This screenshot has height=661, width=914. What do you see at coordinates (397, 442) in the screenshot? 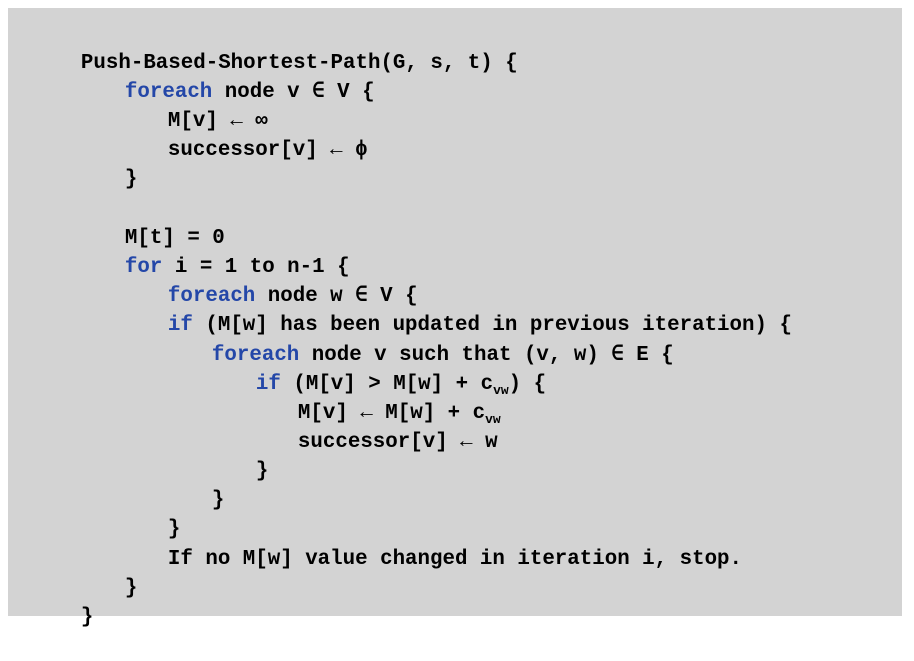
I see `code-text: successor[v] ← w` at bounding box center [397, 442].